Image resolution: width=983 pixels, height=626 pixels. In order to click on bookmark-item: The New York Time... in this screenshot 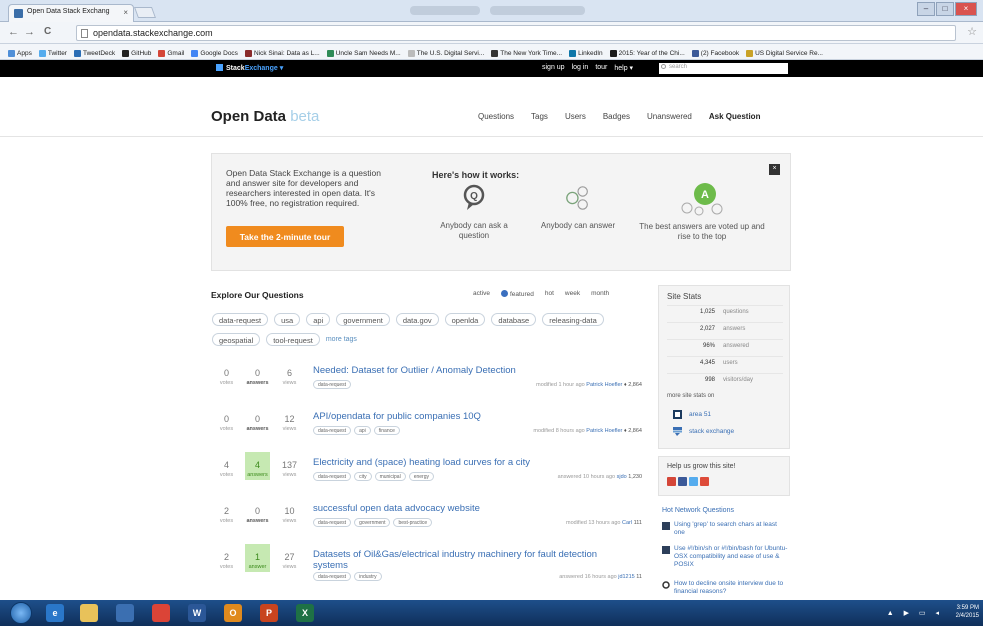, I will do `click(526, 53)`.